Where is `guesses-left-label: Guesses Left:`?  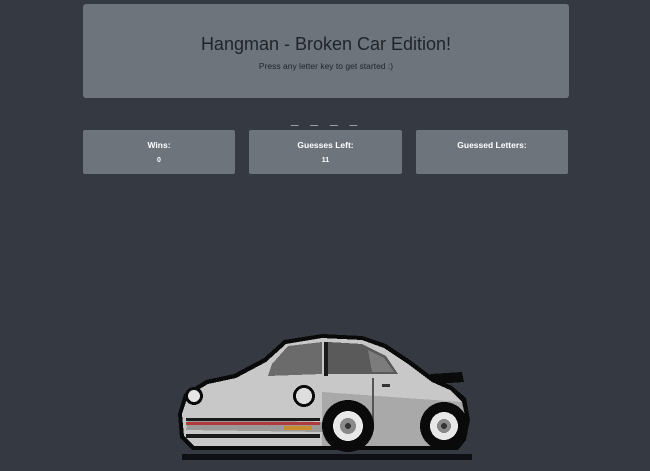 guesses-left-label: Guesses Left: is located at coordinates (325, 145).